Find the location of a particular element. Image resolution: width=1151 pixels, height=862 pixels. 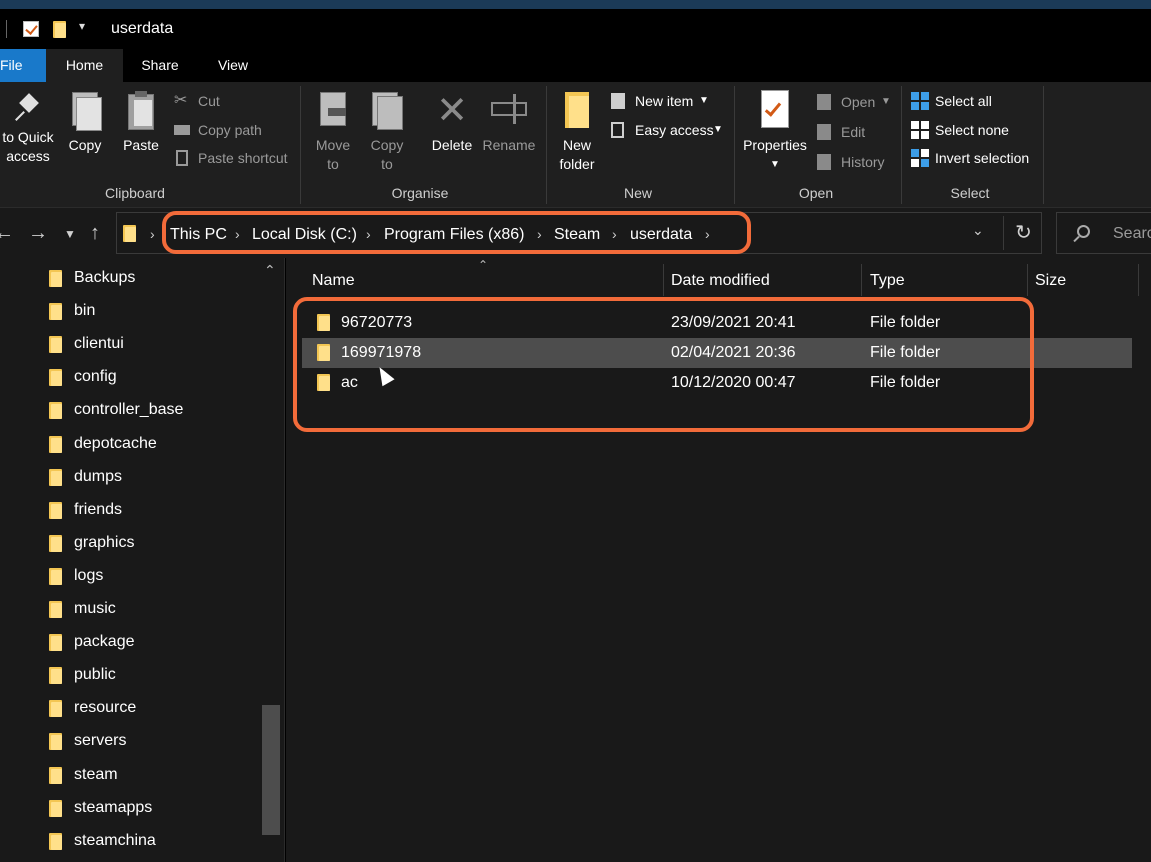

copy-to-icon is located at coordinates (387, 111).